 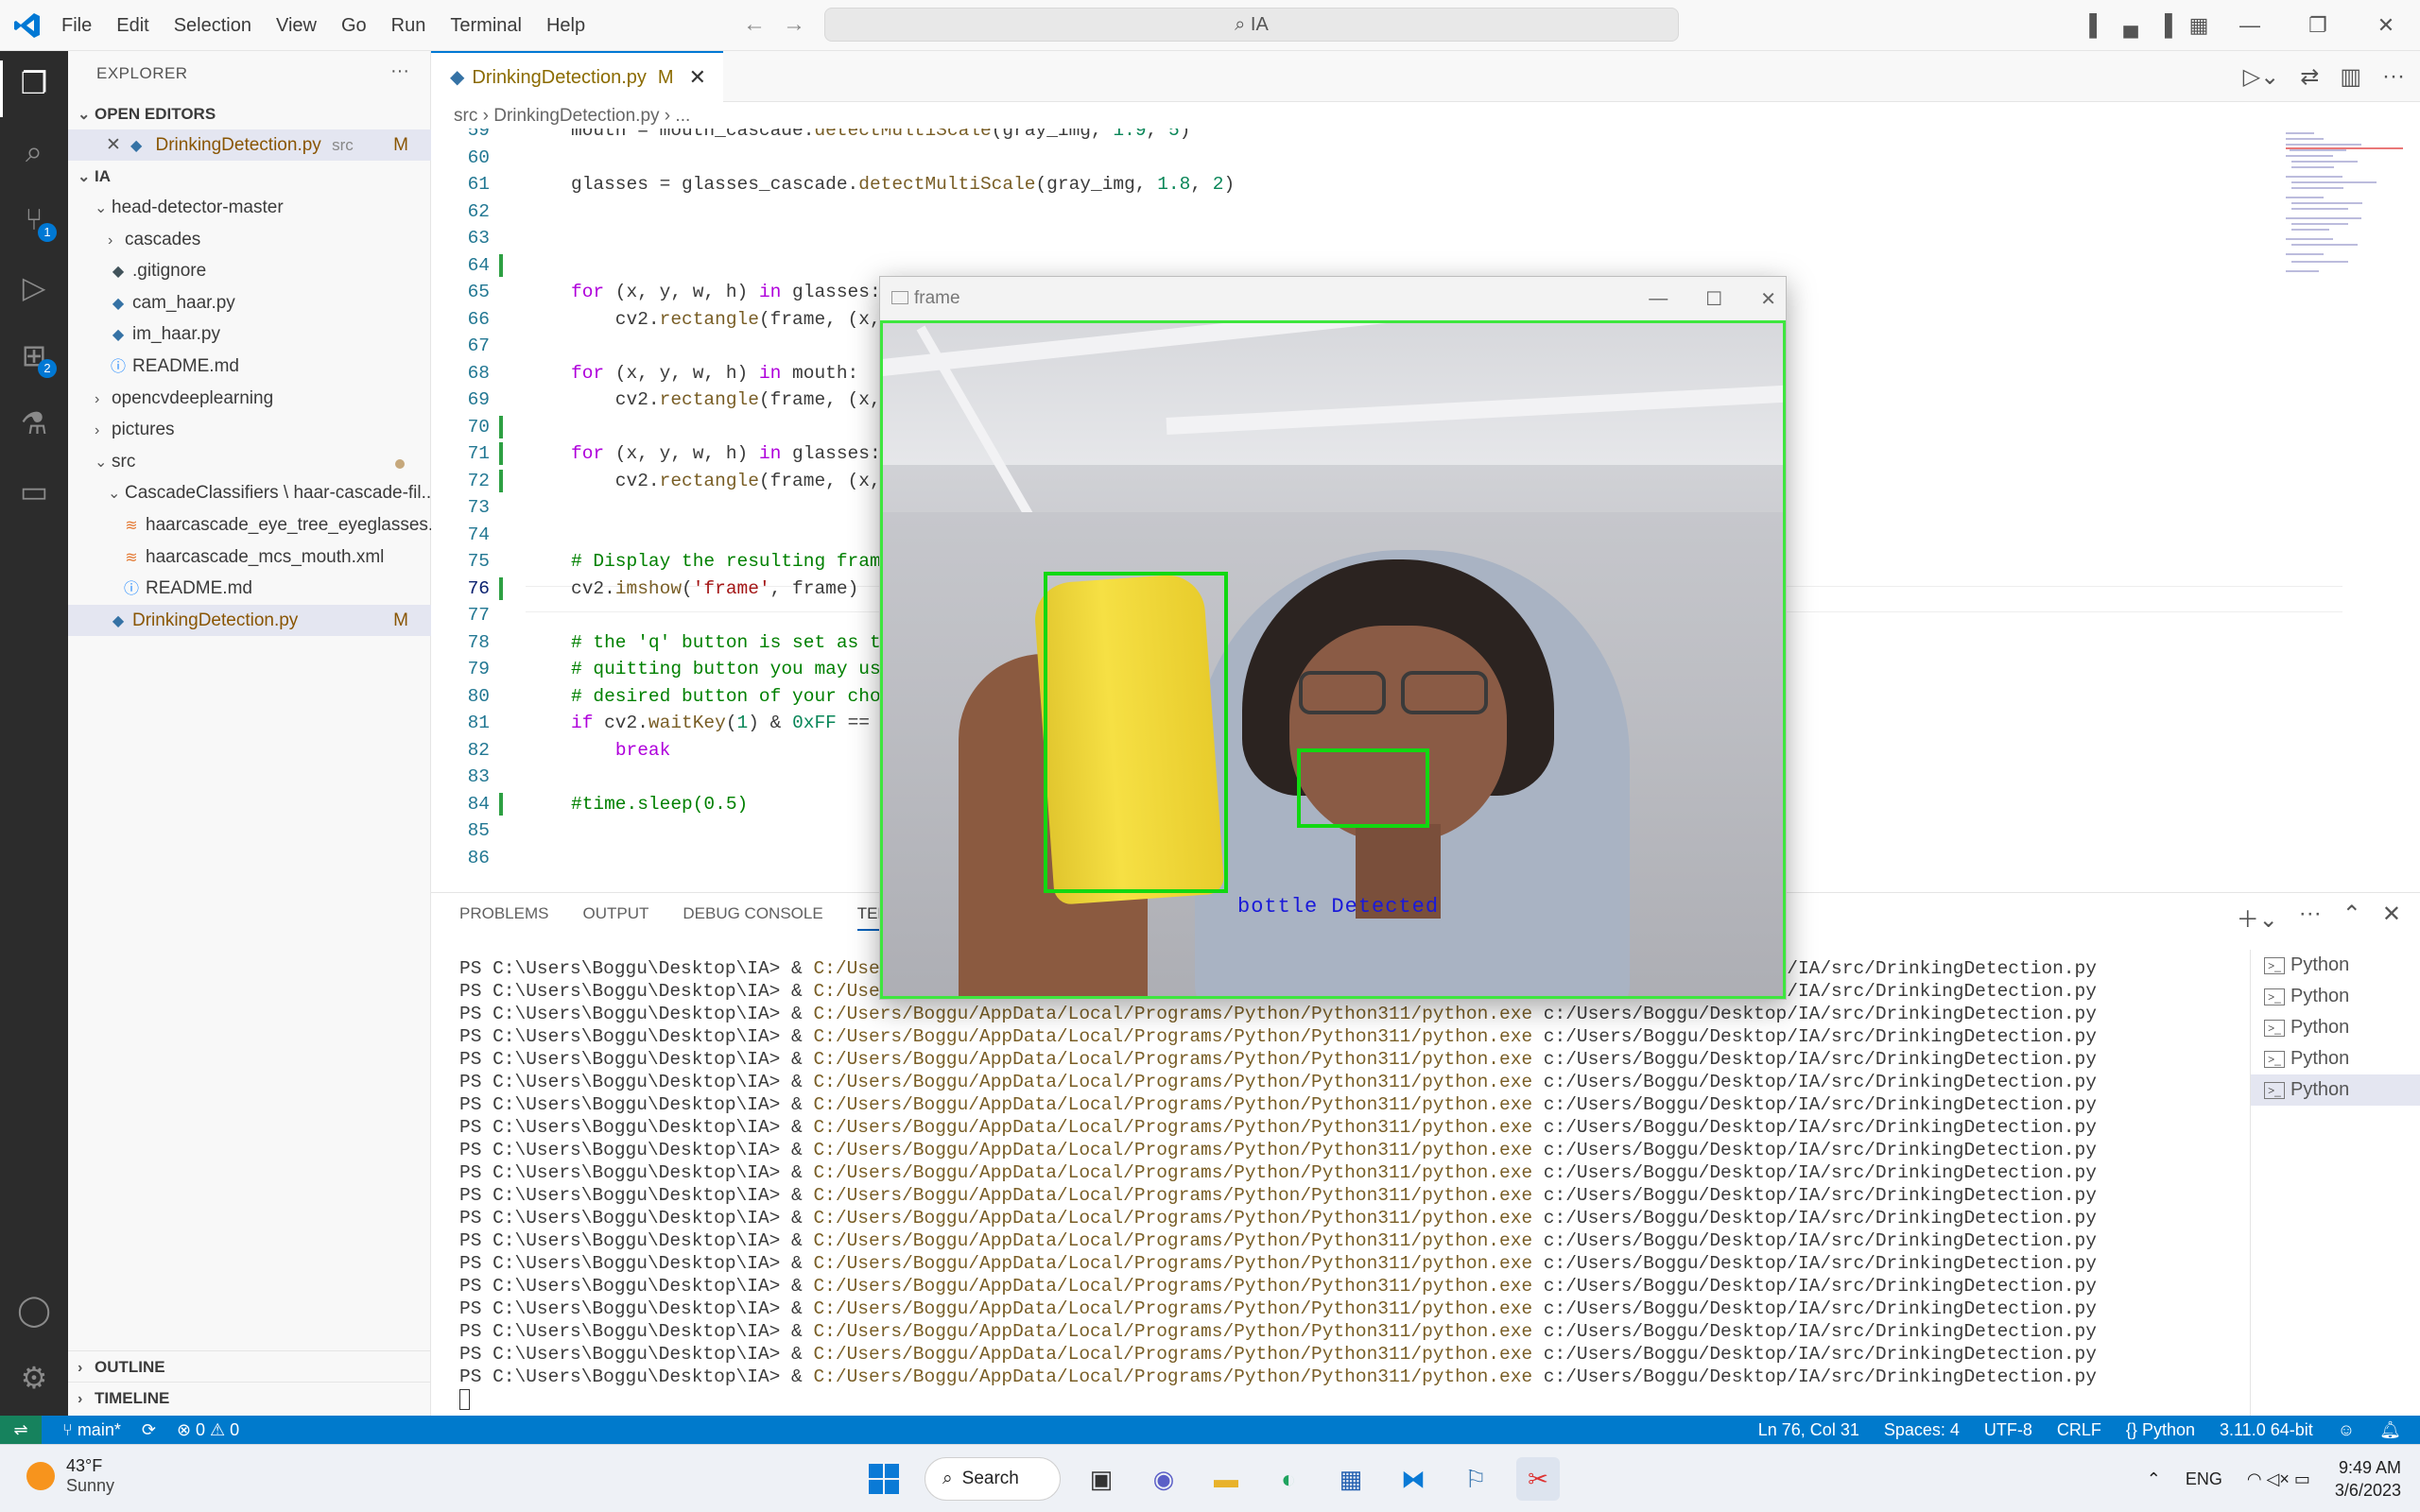 I want to click on menu-item-edit: Edit, so click(x=132, y=26).